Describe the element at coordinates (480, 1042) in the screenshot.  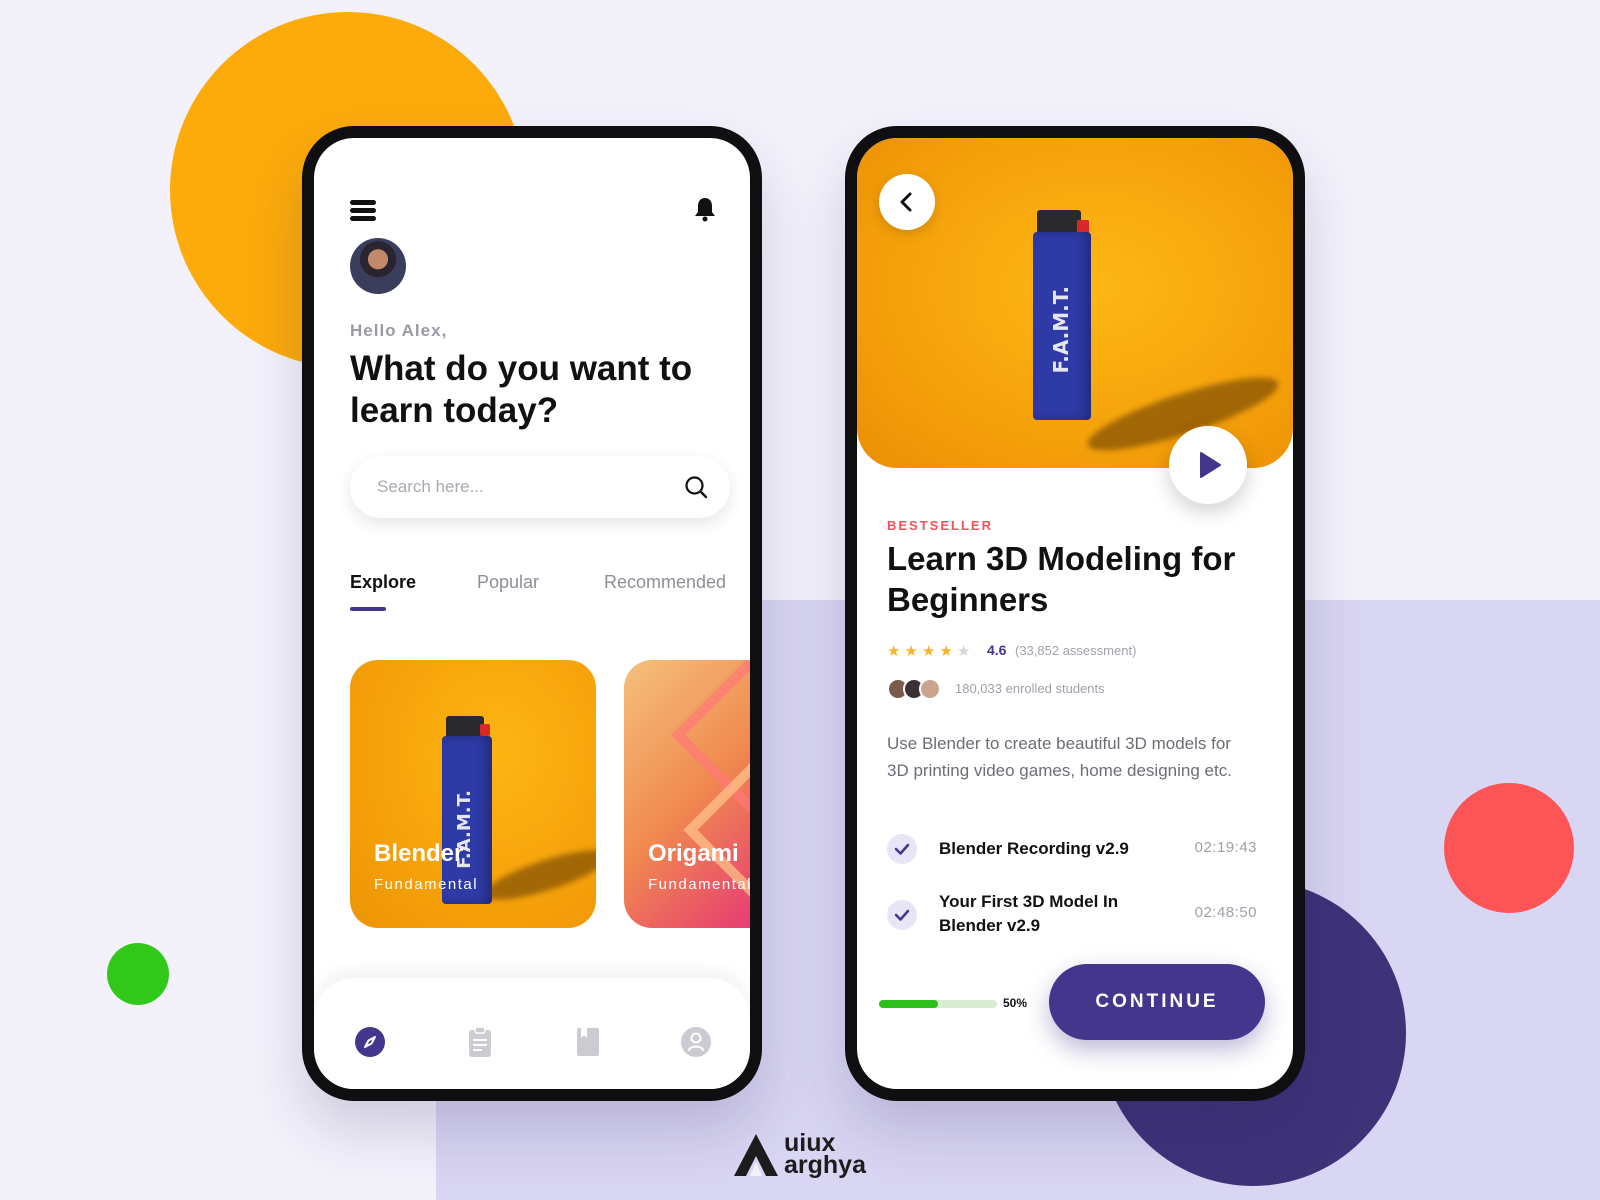
I see `clipboard-icon` at that location.